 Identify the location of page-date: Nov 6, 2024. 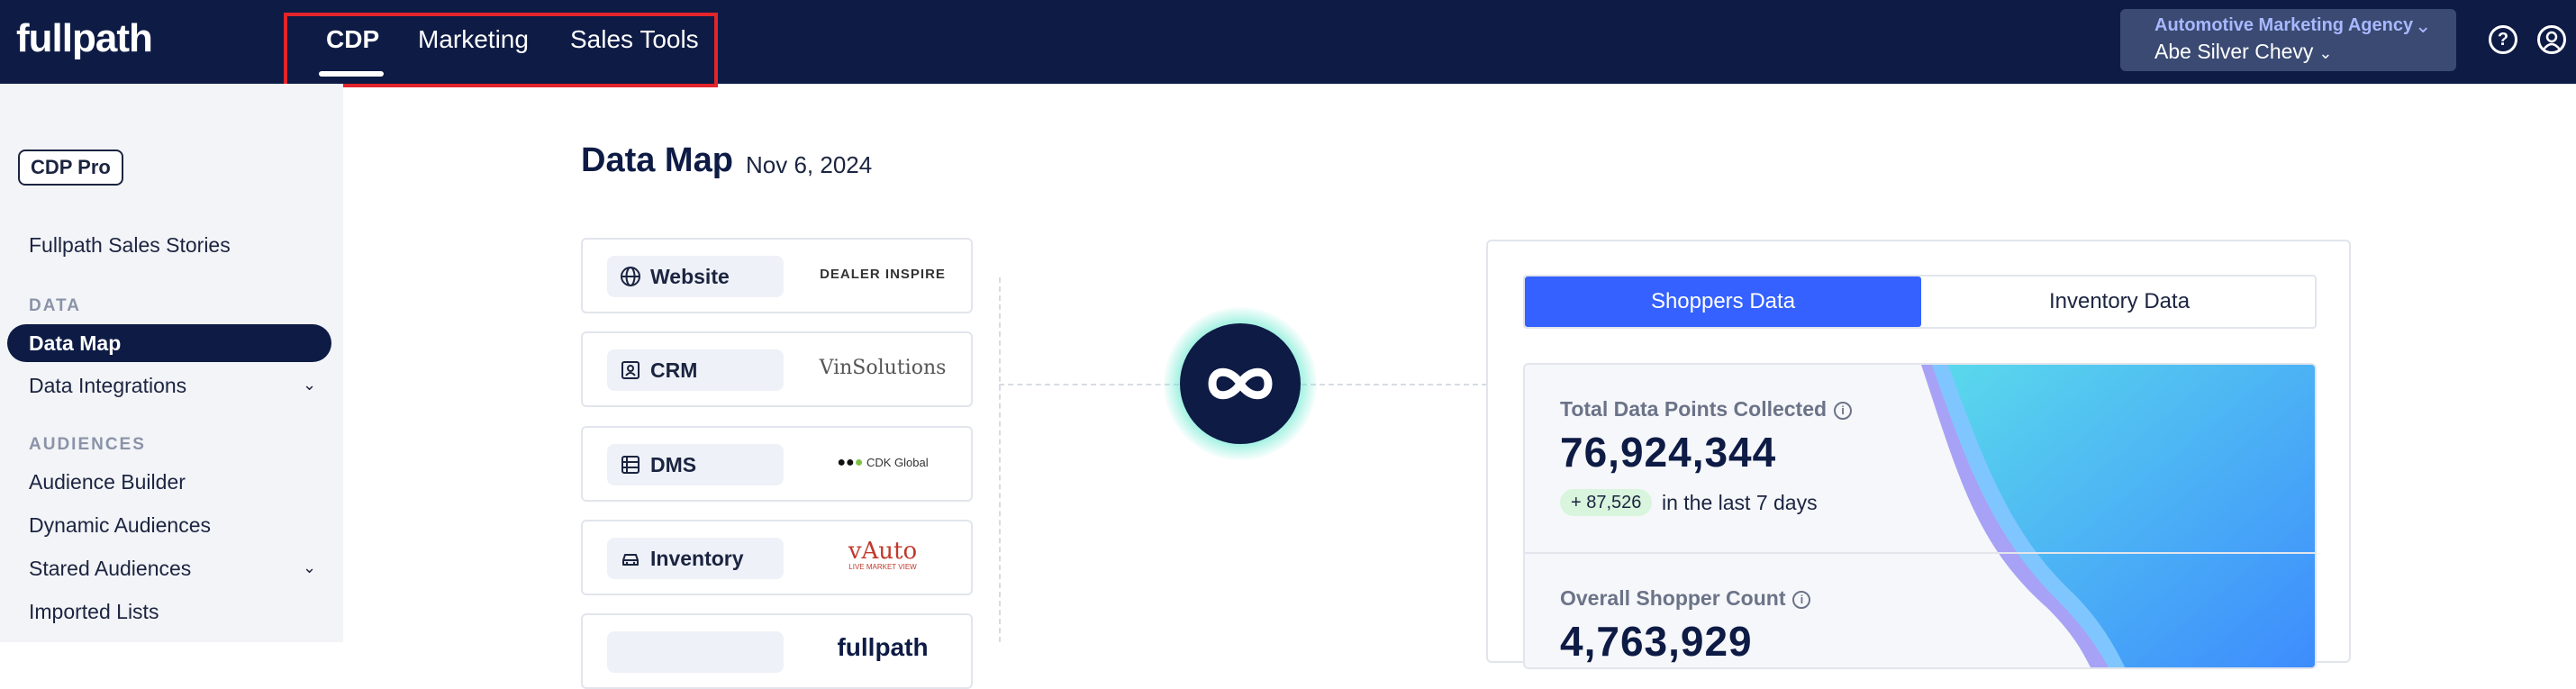
(809, 164).